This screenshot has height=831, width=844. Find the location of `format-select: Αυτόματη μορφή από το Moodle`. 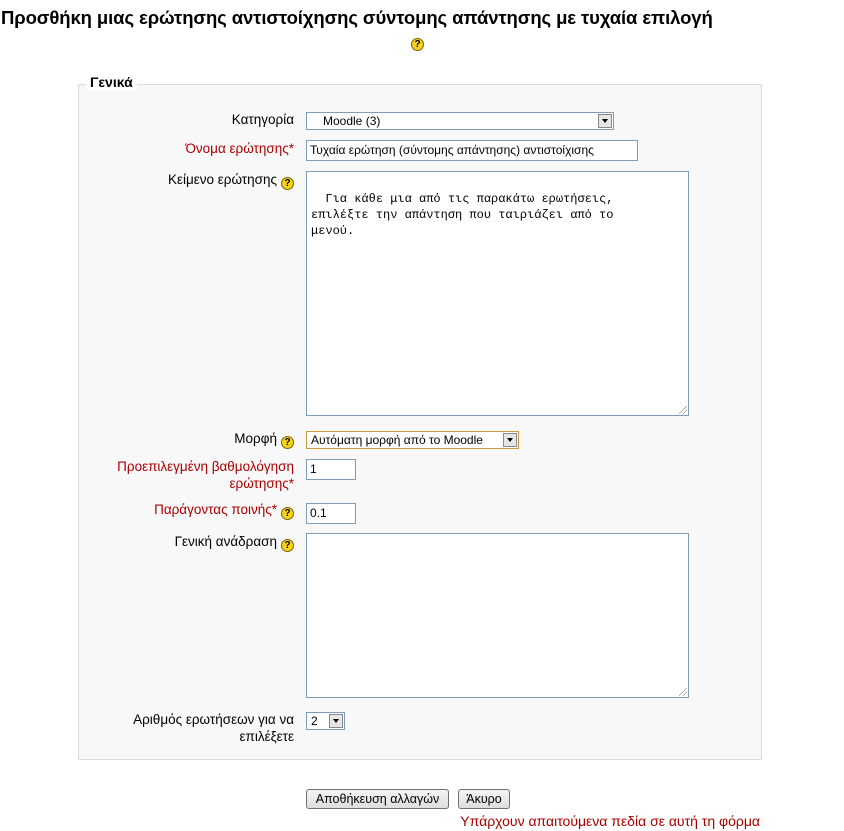

format-select: Αυτόματη μορφή από το Moodle is located at coordinates (412, 440).